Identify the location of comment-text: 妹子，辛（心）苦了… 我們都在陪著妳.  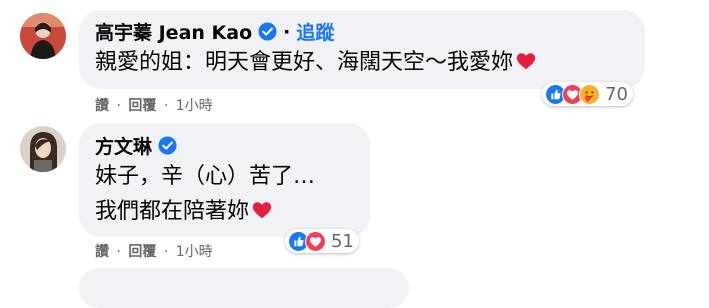
(205, 194).